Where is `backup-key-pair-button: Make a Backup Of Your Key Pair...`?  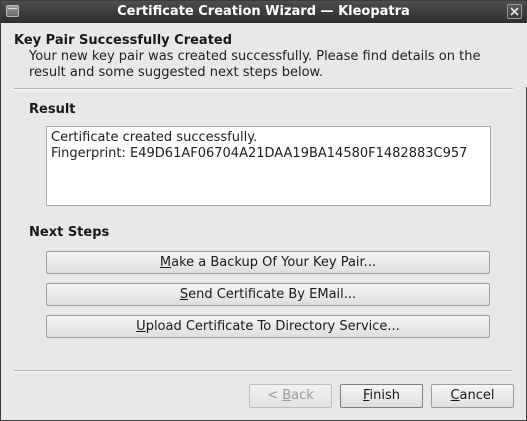 backup-key-pair-button: Make a Backup Of Your Key Pair... is located at coordinates (268, 262).